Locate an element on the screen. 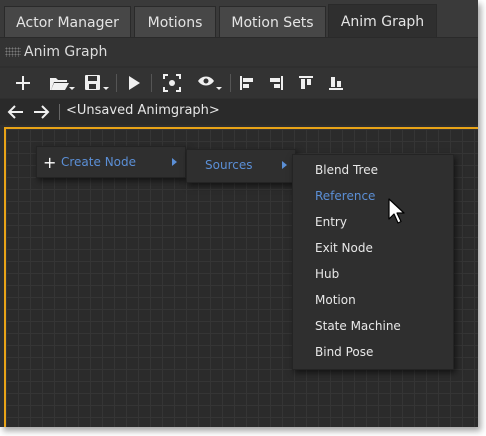 Image resolution: width=486 pixels, height=436 pixels. align-bottom-icon is located at coordinates (336, 83).